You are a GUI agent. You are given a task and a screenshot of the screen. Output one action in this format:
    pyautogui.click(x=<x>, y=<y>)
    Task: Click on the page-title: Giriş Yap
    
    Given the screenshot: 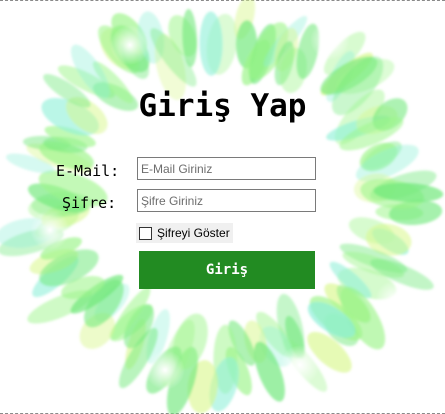 What is the action you would take?
    pyautogui.click(x=222, y=106)
    